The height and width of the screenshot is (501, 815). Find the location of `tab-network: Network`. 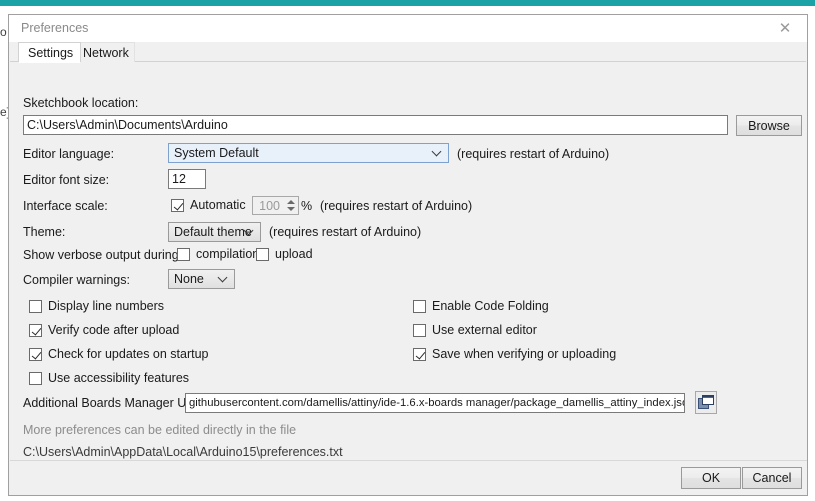

tab-network: Network is located at coordinates (104, 52).